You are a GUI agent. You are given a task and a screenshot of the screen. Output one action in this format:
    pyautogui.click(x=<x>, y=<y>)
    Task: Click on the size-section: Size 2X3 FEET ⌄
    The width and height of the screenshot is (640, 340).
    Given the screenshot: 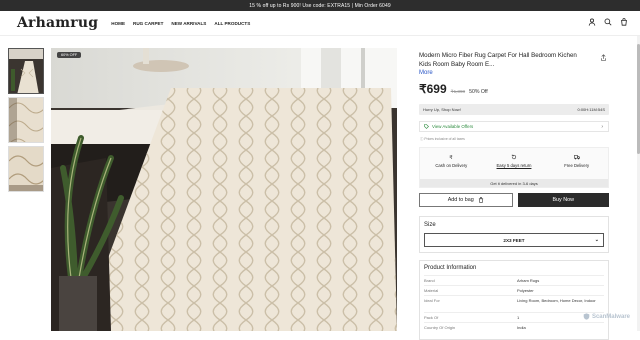 What is the action you would take?
    pyautogui.click(x=514, y=234)
    